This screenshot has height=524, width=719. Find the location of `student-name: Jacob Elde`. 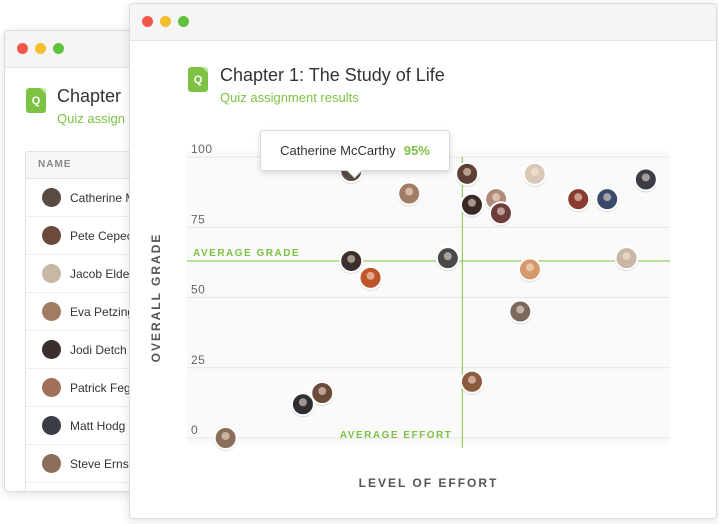

student-name: Jacob Elde is located at coordinates (100, 273).